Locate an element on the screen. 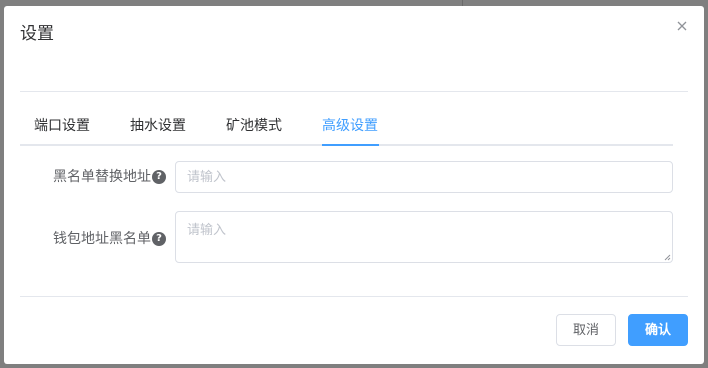 Image resolution: width=708 pixels, height=368 pixels. wallet-blacklist-label: 钱包地址黑名单? is located at coordinates (93, 239).